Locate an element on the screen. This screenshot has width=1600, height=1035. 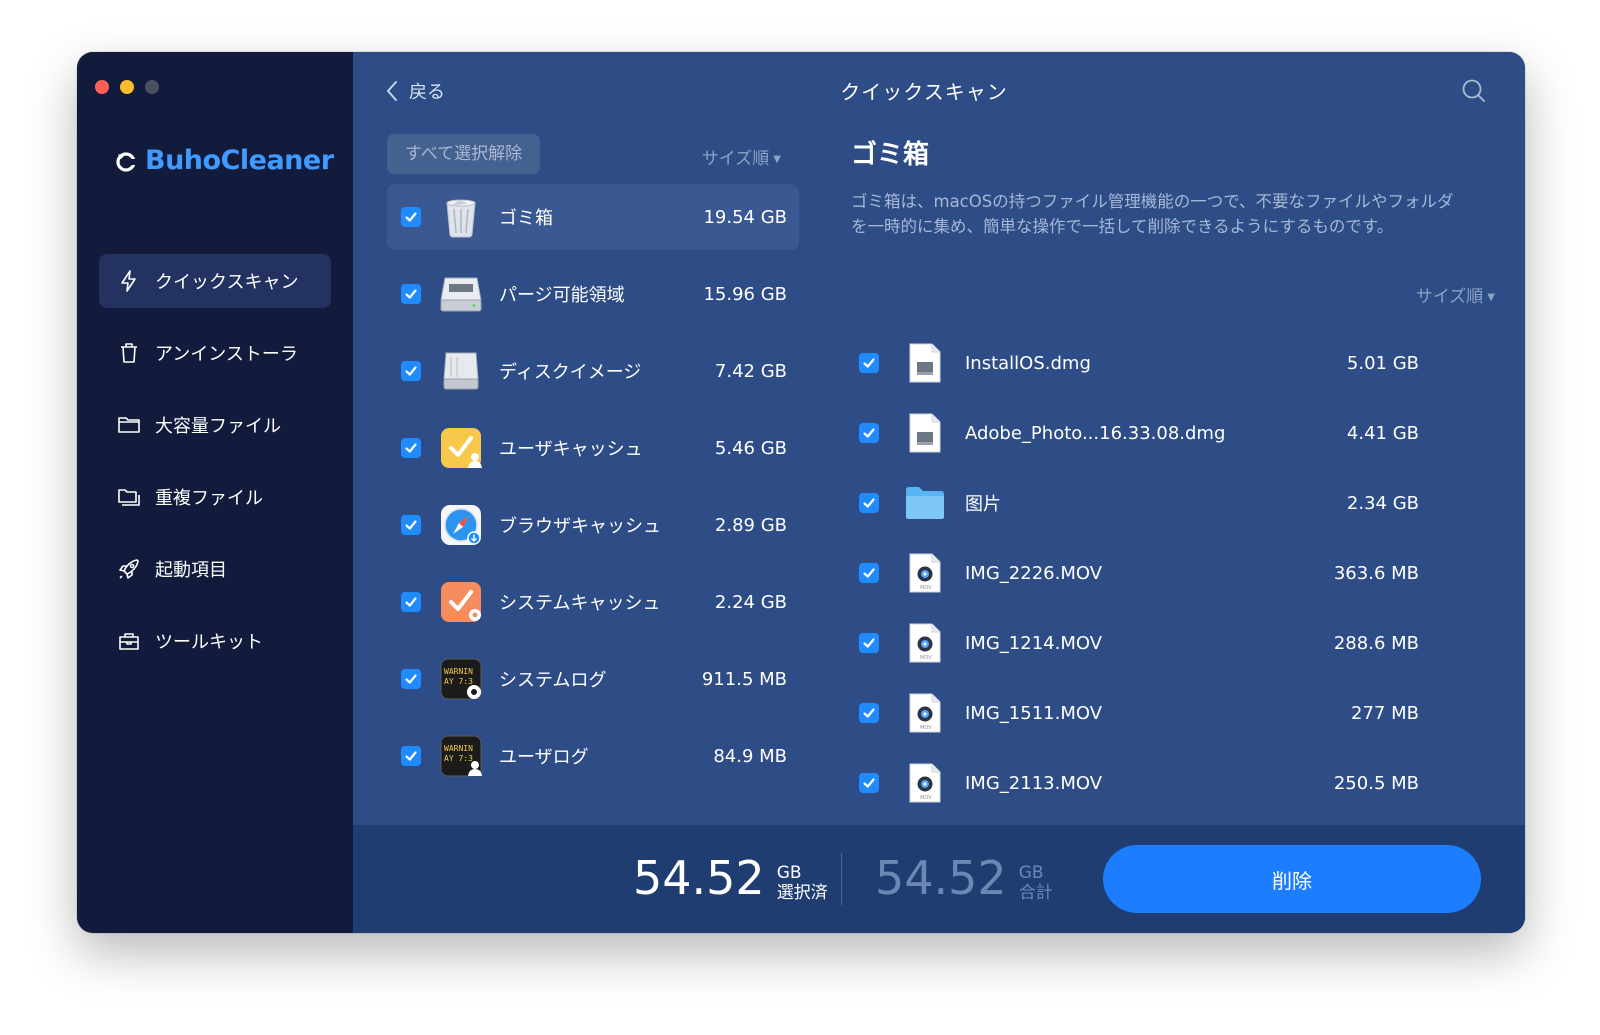
category-sort-dropdown: サイズ順 ▼ is located at coordinates (741, 156).